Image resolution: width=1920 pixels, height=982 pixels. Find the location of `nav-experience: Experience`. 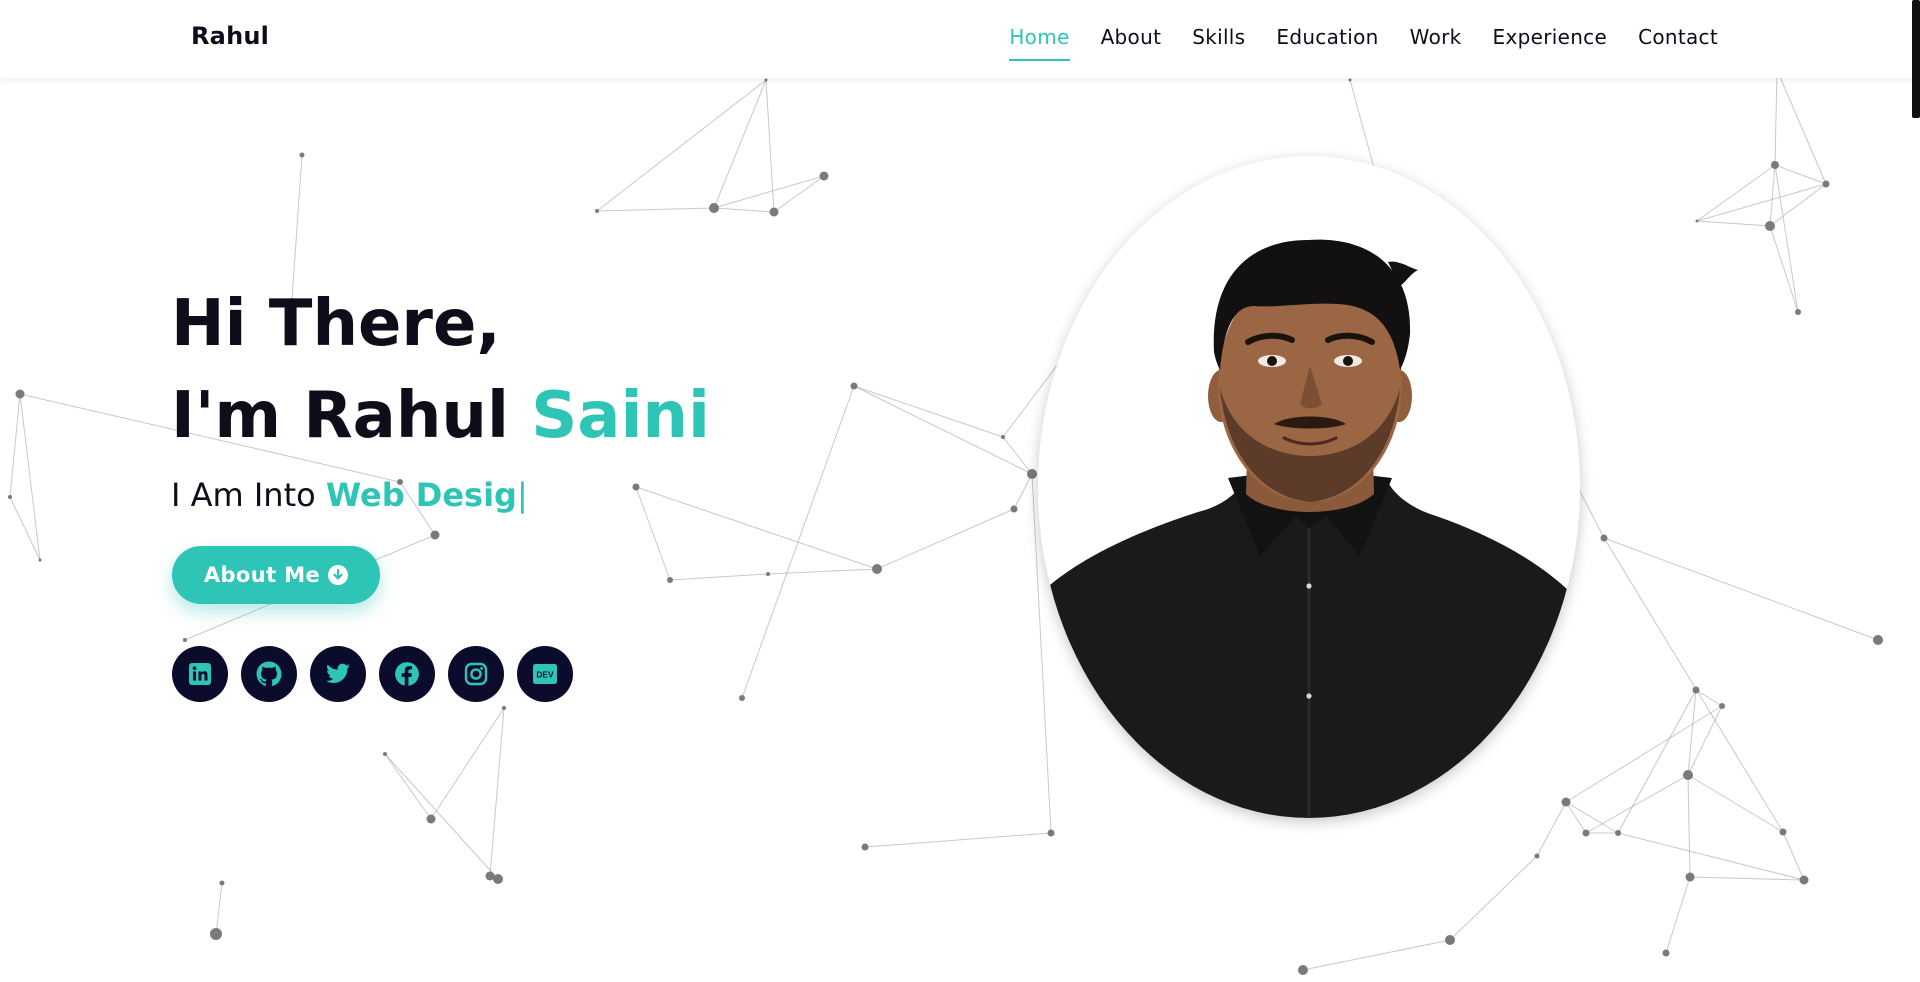

nav-experience: Experience is located at coordinates (1550, 39).